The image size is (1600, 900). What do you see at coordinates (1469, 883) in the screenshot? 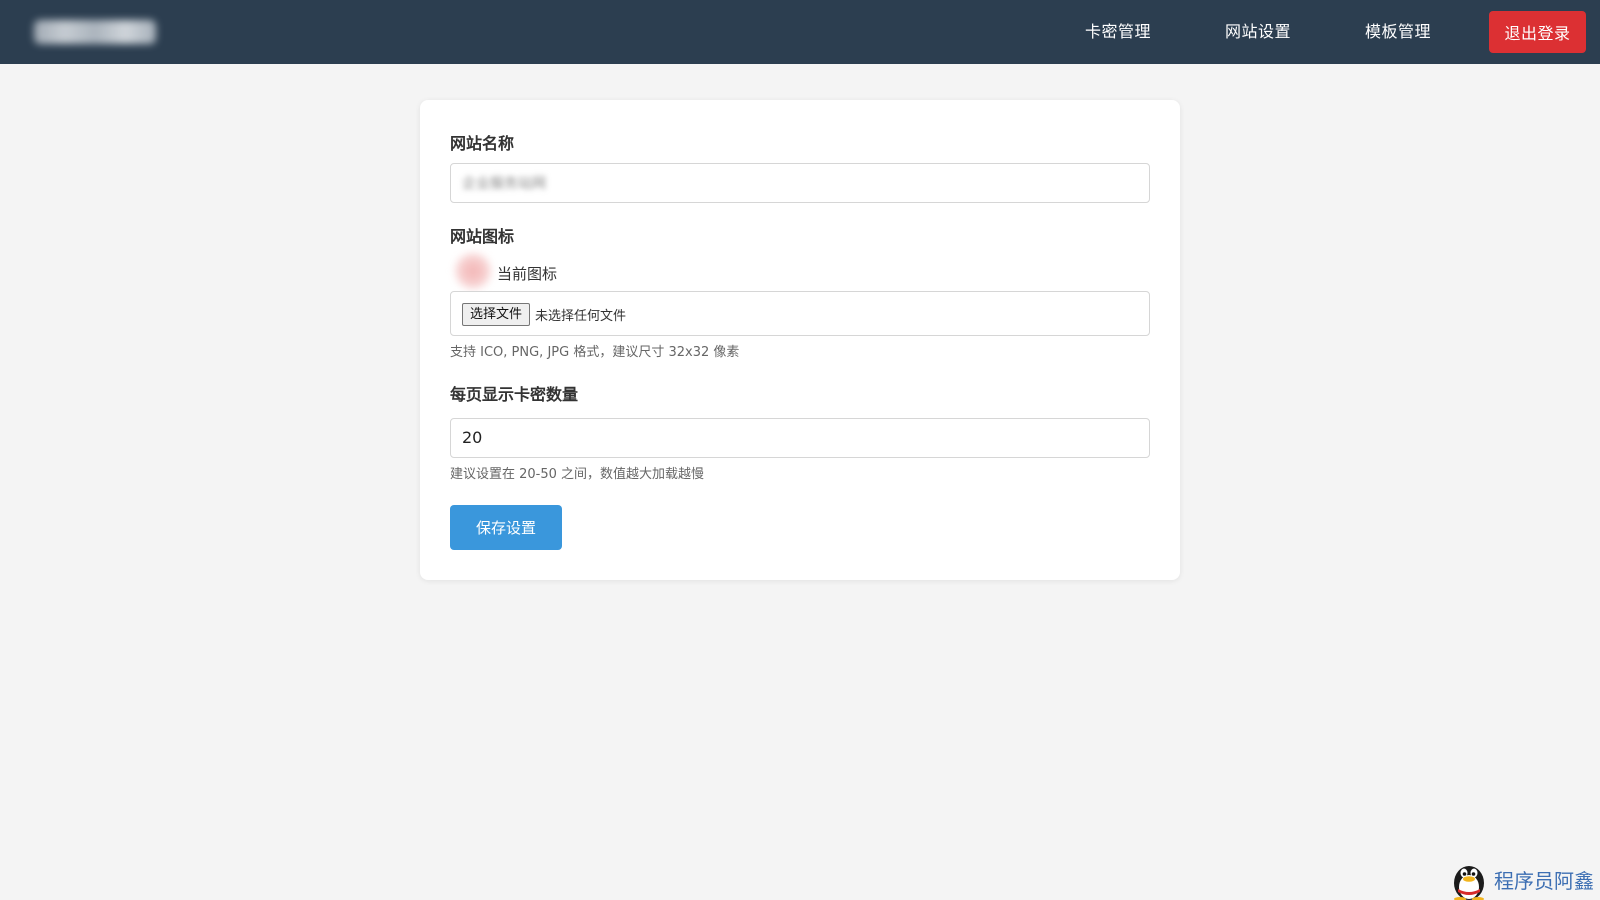
I see `penguin-icon` at bounding box center [1469, 883].